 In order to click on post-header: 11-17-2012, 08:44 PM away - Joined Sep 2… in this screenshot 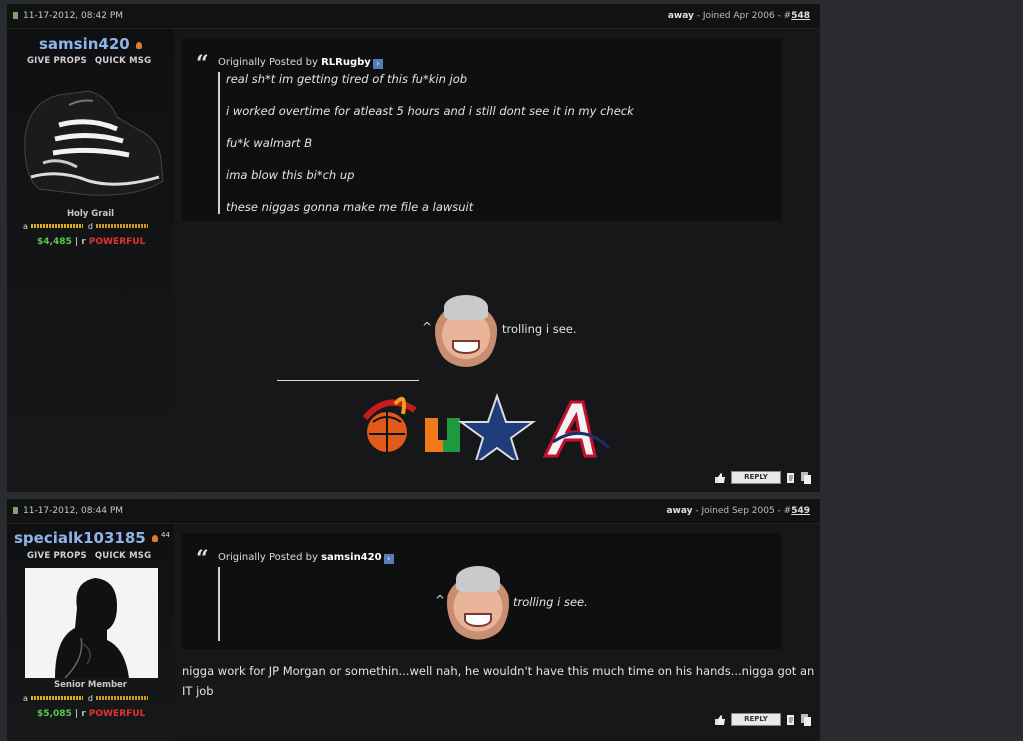, I will do `click(413, 511)`.